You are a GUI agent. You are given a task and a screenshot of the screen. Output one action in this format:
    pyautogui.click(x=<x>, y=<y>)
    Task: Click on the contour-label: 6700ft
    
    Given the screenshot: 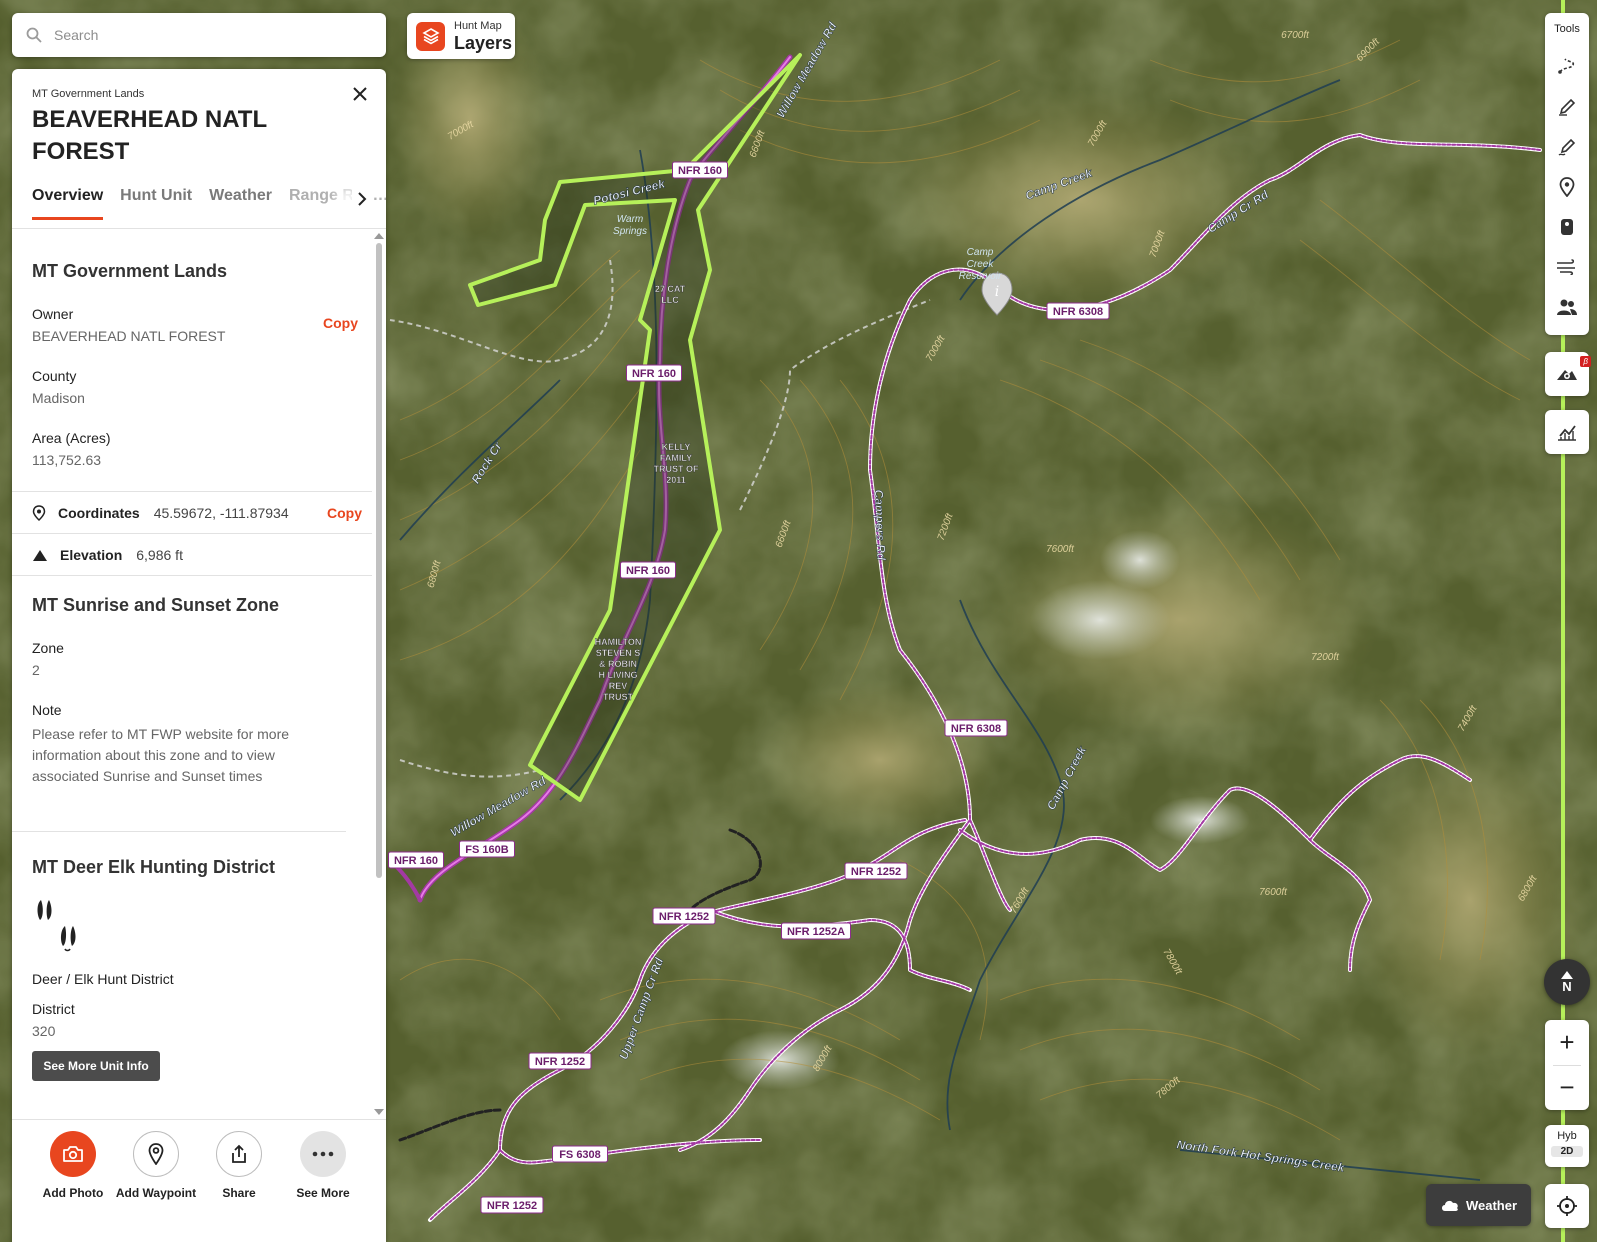 What is the action you would take?
    pyautogui.click(x=1295, y=35)
    